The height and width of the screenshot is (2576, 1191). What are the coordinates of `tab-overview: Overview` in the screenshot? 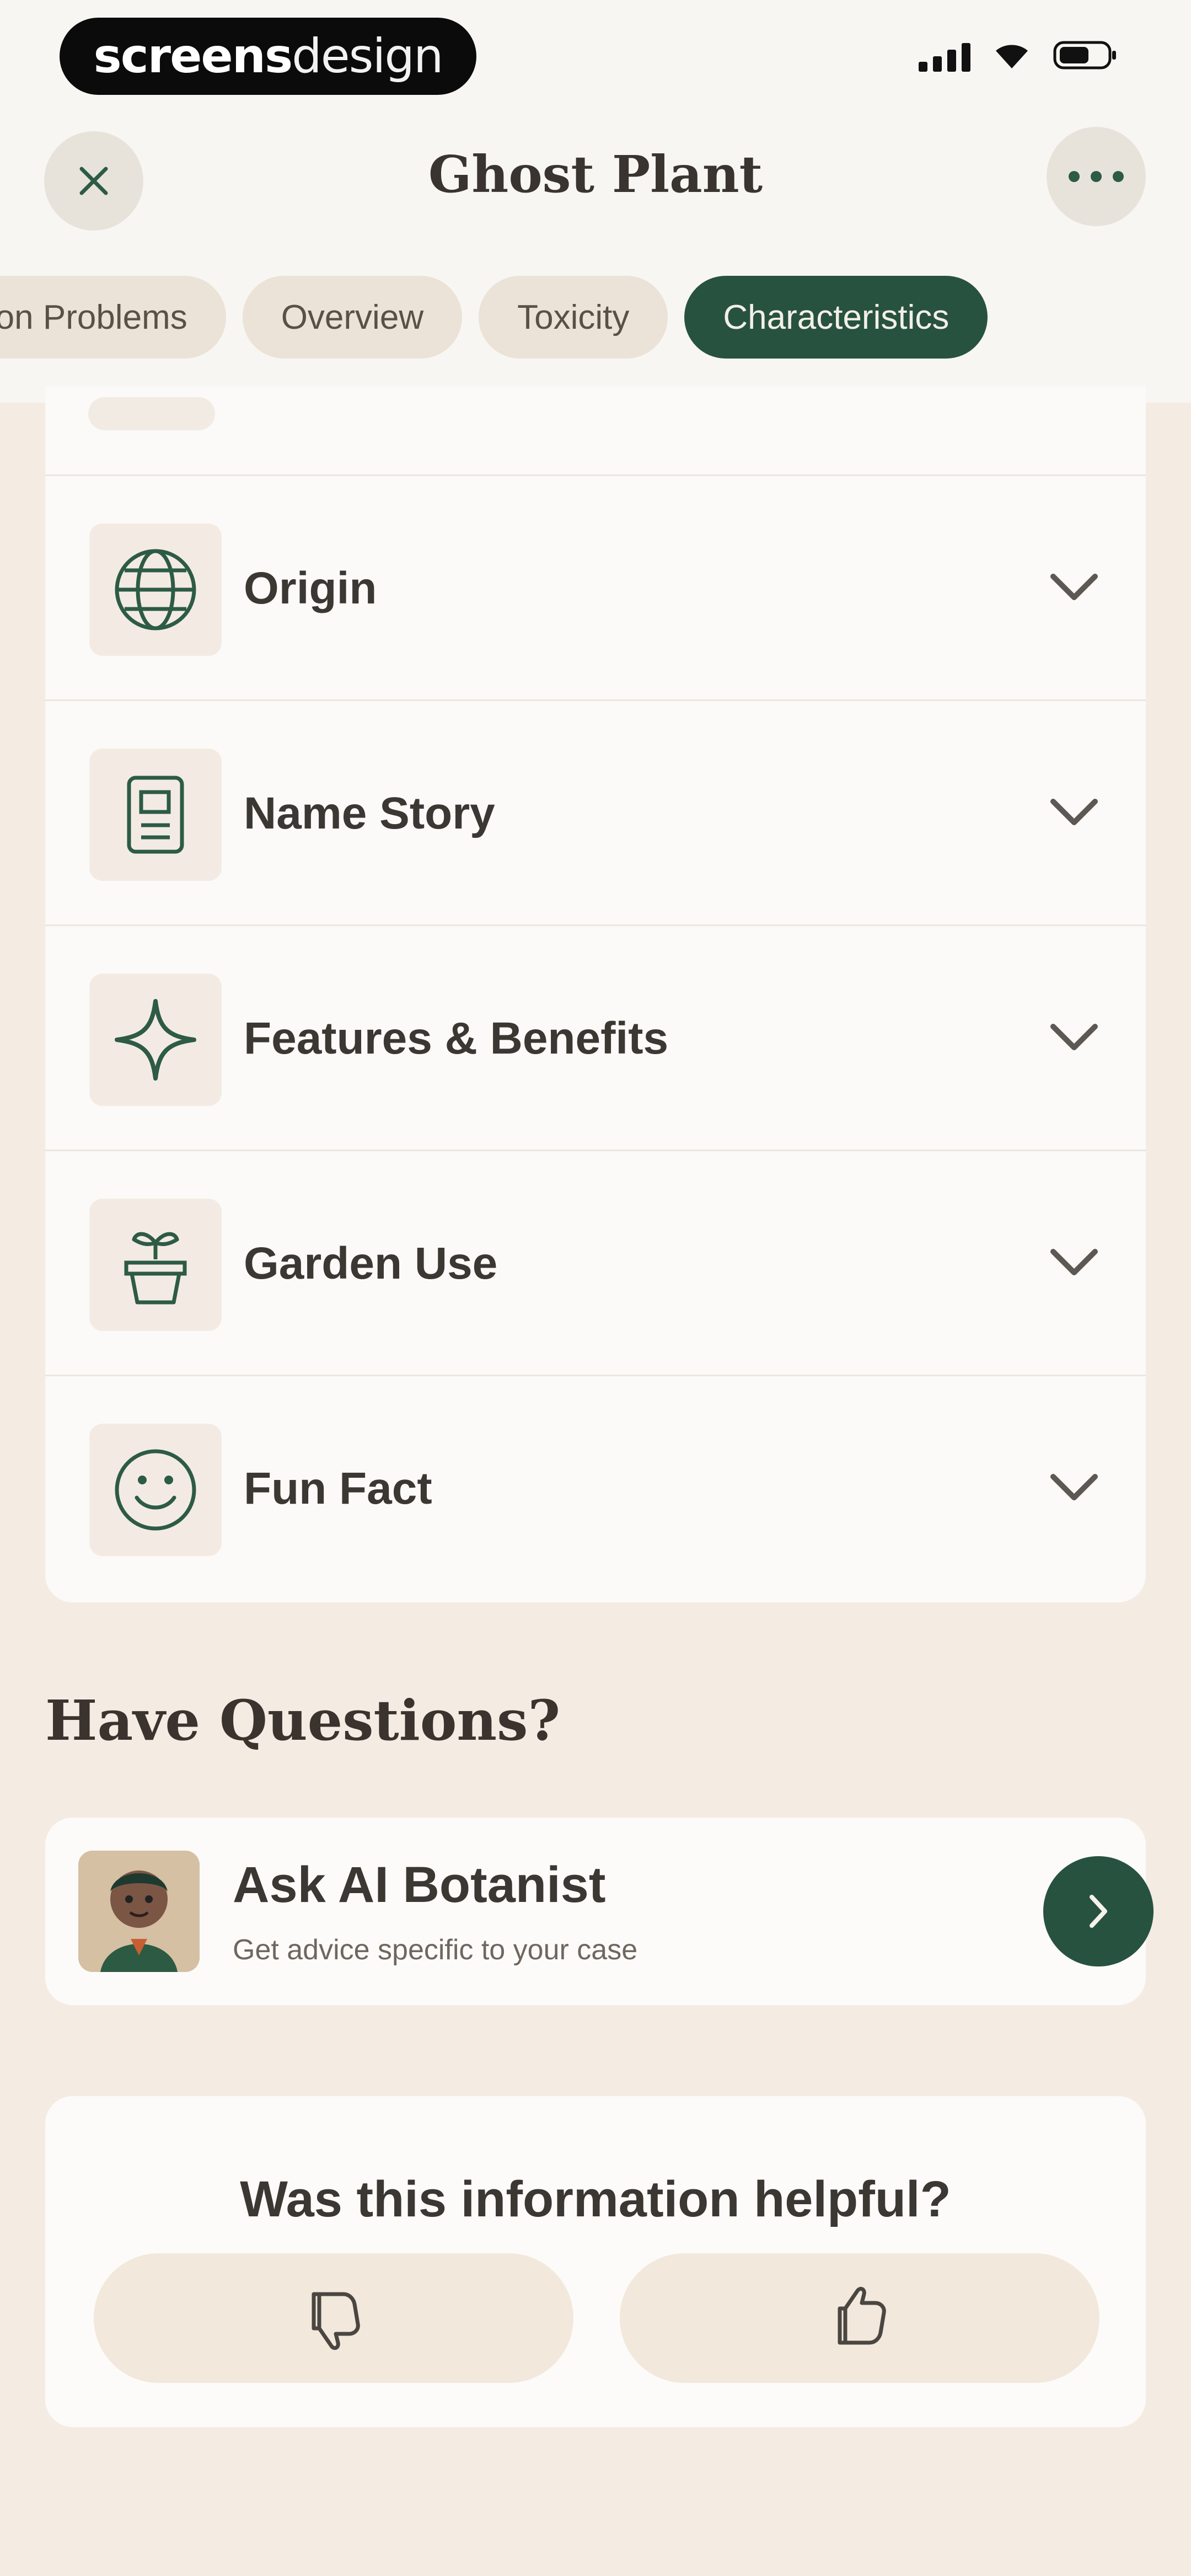 It's located at (352, 317).